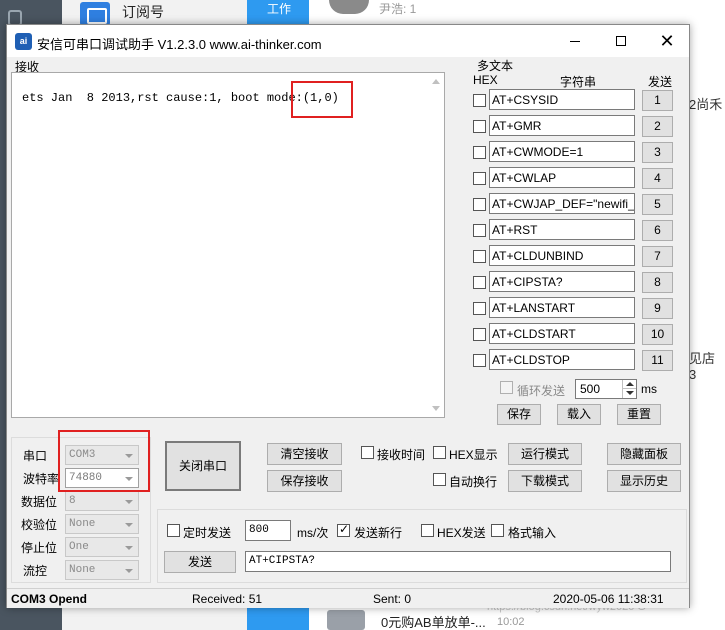 This screenshot has width=725, height=630. What do you see at coordinates (629, 393) in the screenshot?
I see `spin-down-icon` at bounding box center [629, 393].